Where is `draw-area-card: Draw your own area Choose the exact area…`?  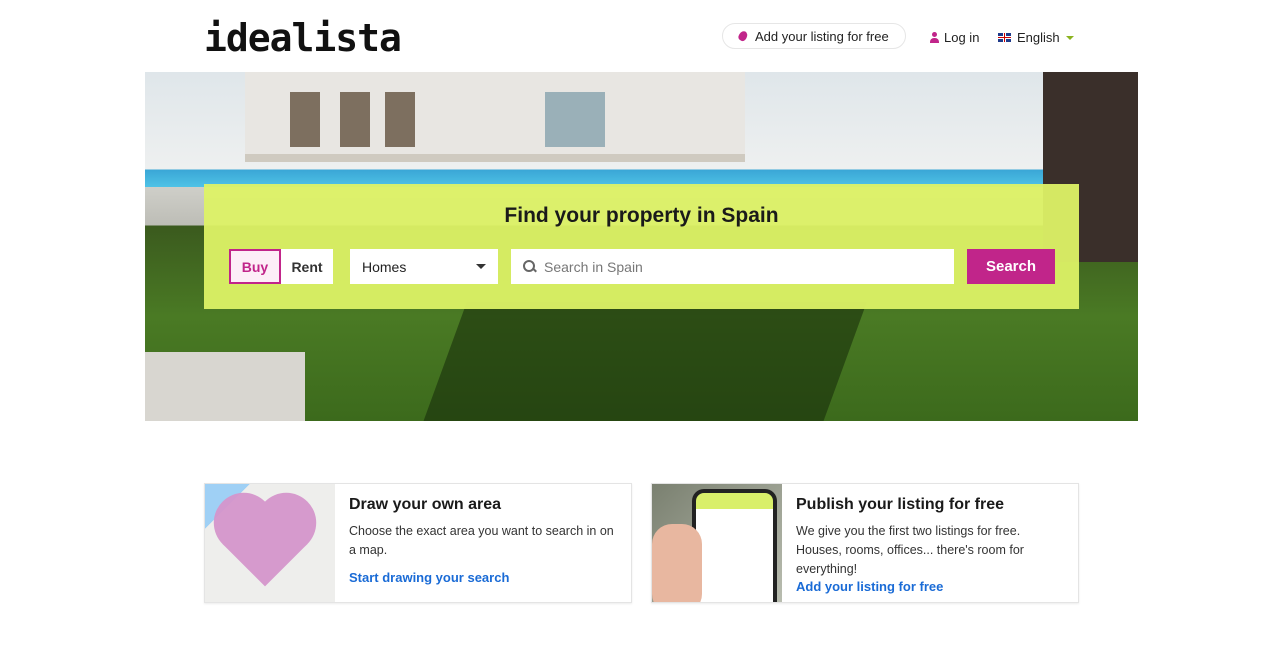 draw-area-card: Draw your own area Choose the exact area… is located at coordinates (418, 543).